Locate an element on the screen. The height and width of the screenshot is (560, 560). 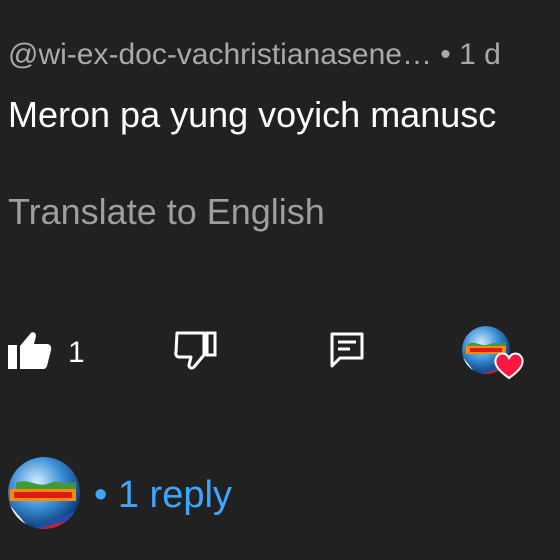
heart-icon is located at coordinates (509, 366).